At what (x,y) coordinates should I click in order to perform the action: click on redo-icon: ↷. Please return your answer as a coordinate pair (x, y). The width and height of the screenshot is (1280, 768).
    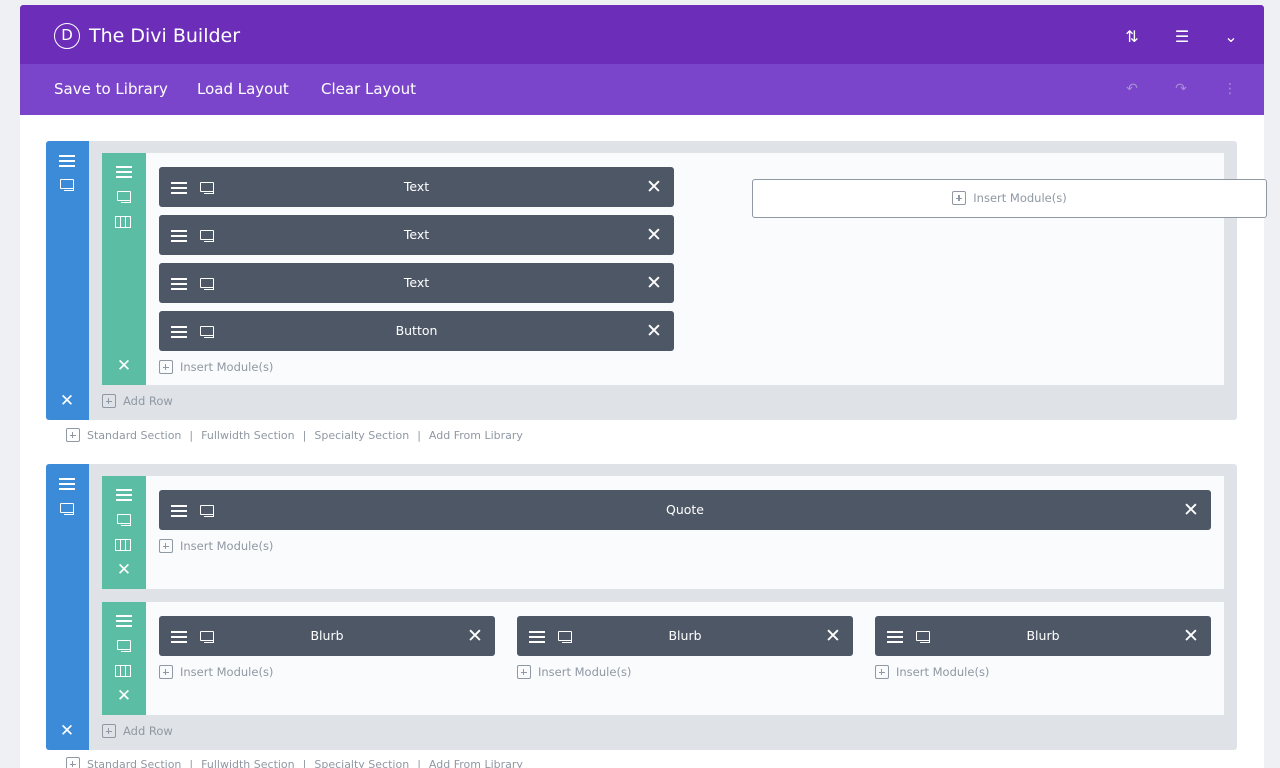
    Looking at the image, I should click on (1181, 89).